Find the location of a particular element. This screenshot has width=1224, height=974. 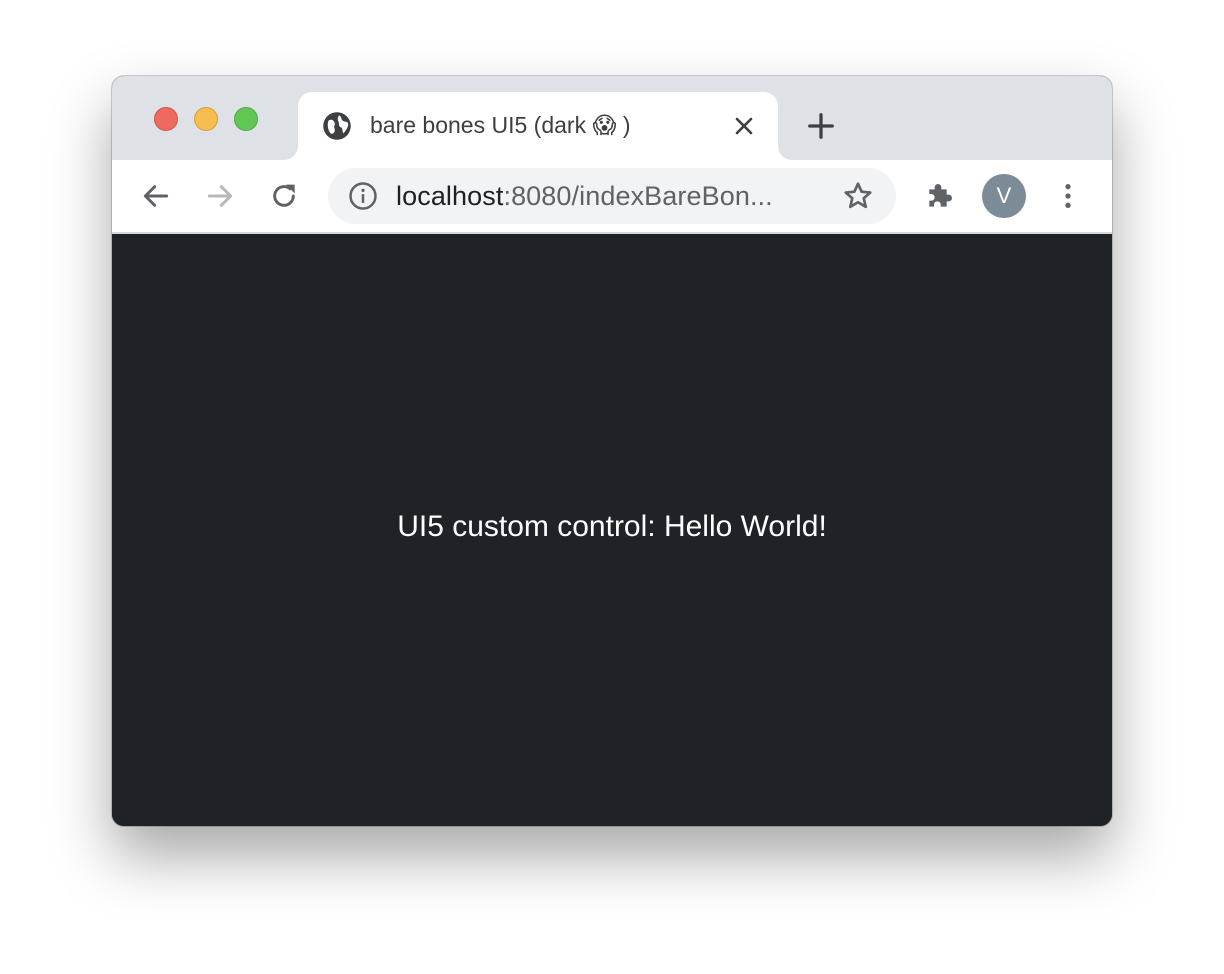

url-host: localhost is located at coordinates (450, 196).